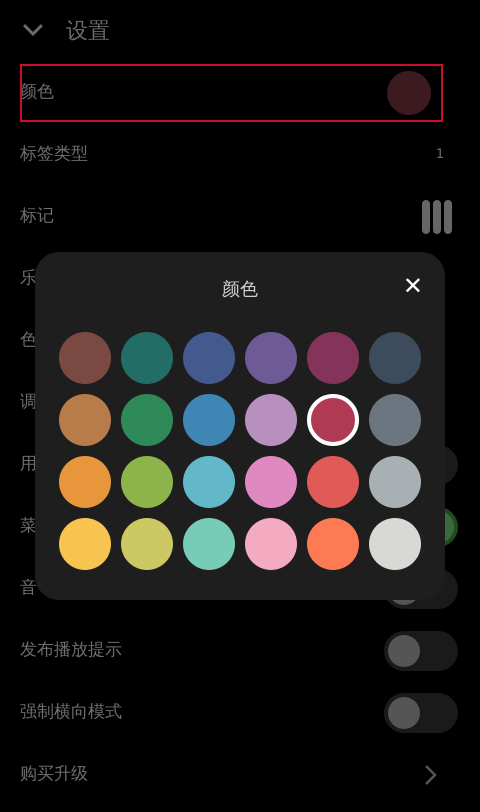 The height and width of the screenshot is (812, 480). Describe the element at coordinates (437, 217) in the screenshot. I see `bars-icon` at that location.